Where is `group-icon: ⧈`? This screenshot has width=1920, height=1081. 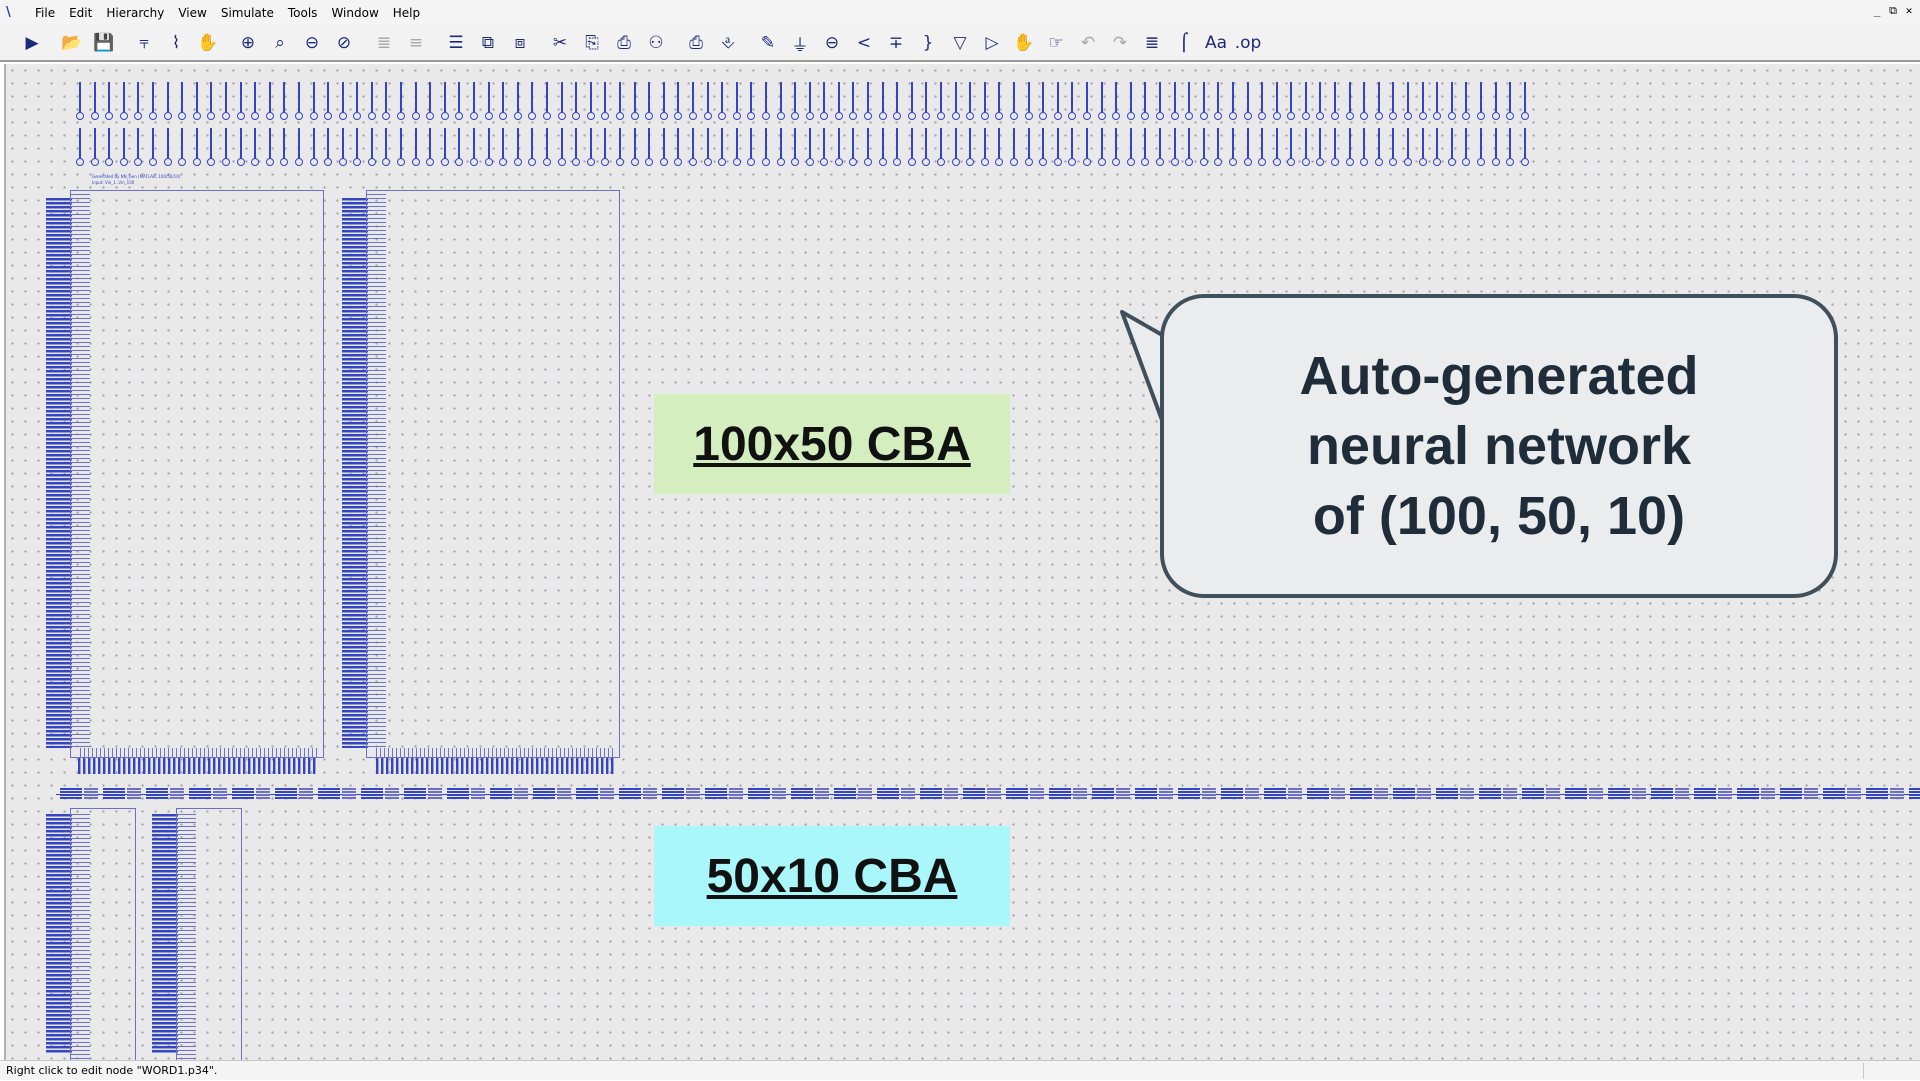
group-icon: ⧈ is located at coordinates (520, 43).